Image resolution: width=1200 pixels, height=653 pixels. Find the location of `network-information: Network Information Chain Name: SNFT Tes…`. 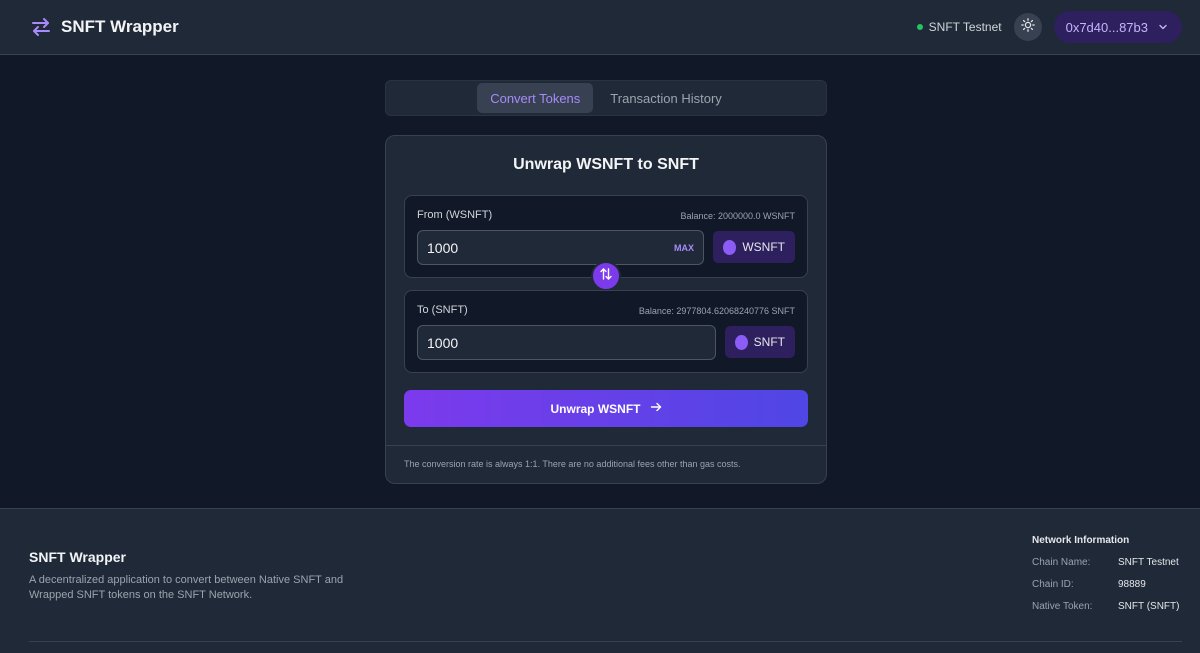

network-information: Network Information Chain Name: SNFT Tes… is located at coordinates (1112, 579).